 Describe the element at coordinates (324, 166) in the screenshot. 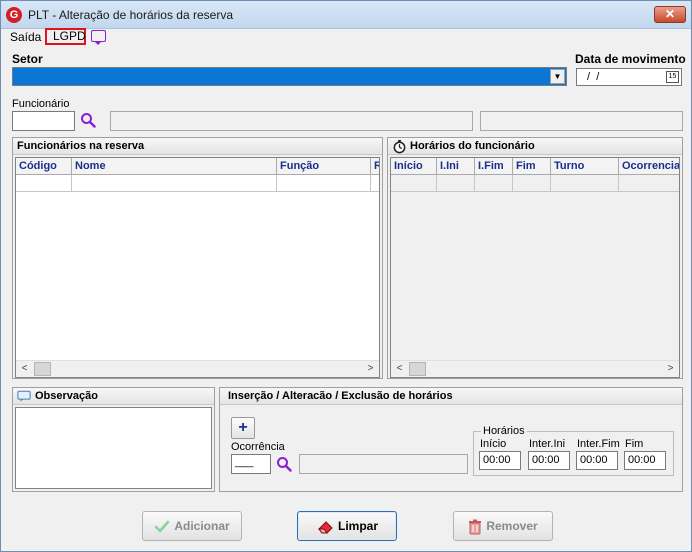

I see `column-header-funcao: Função` at that location.